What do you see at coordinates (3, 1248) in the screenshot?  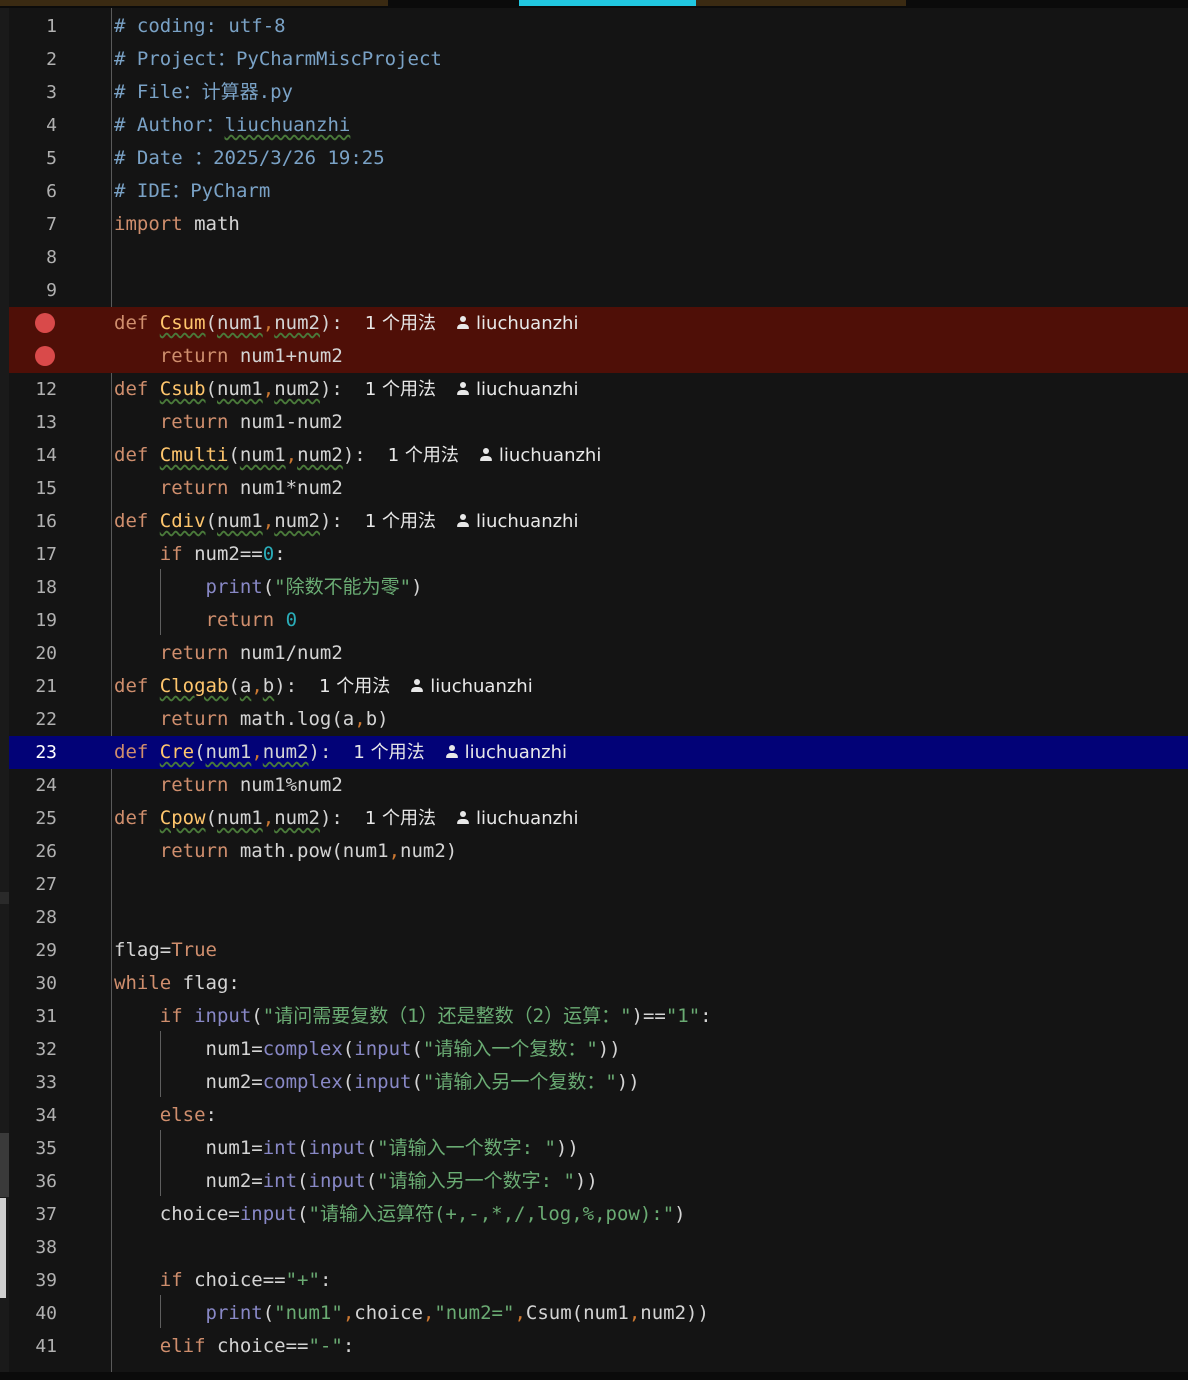 I see `scroll-track` at bounding box center [3, 1248].